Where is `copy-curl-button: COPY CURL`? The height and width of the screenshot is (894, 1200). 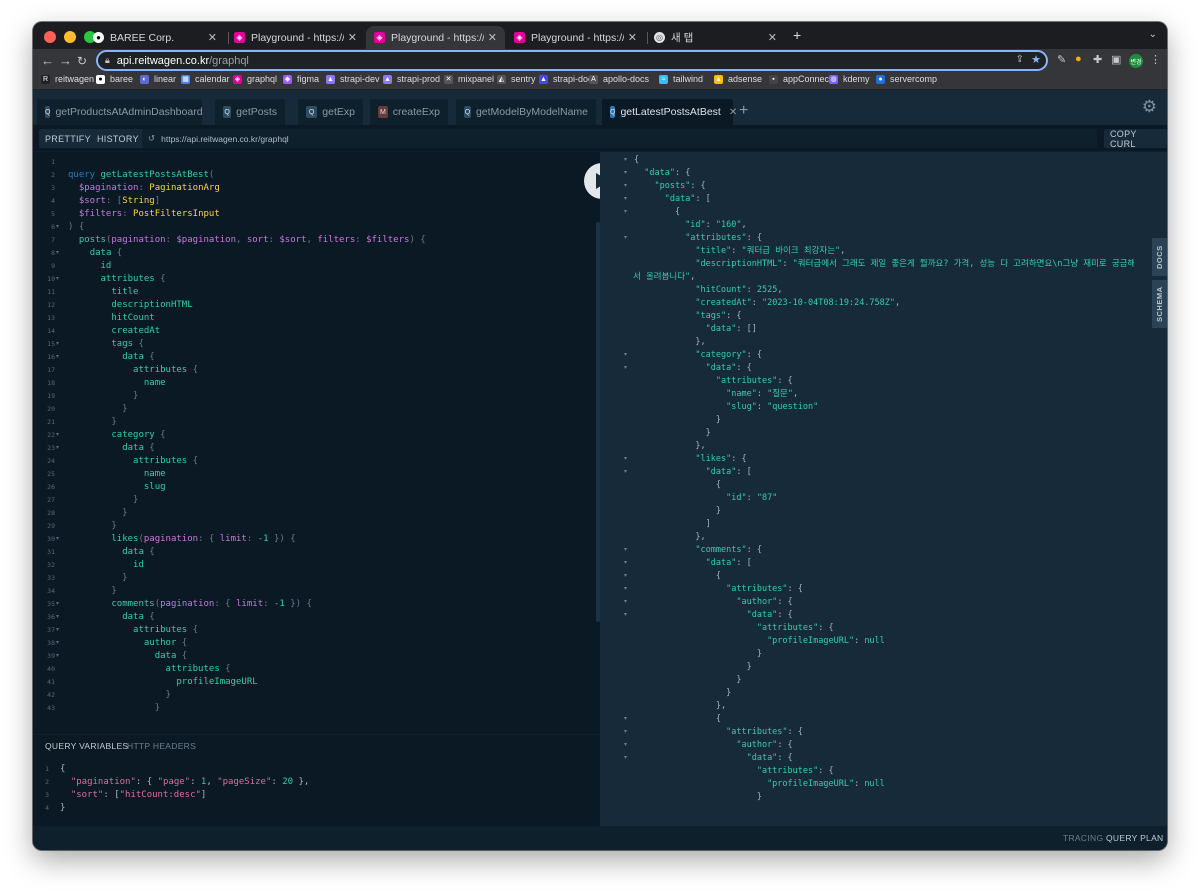
copy-curl-button: COPY CURL is located at coordinates (1135, 139).